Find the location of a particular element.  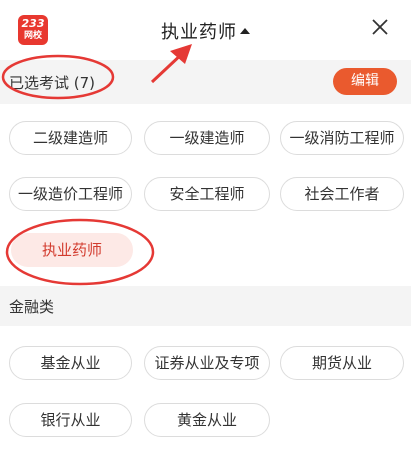

finance-section-label: 金融类 is located at coordinates (32, 307).